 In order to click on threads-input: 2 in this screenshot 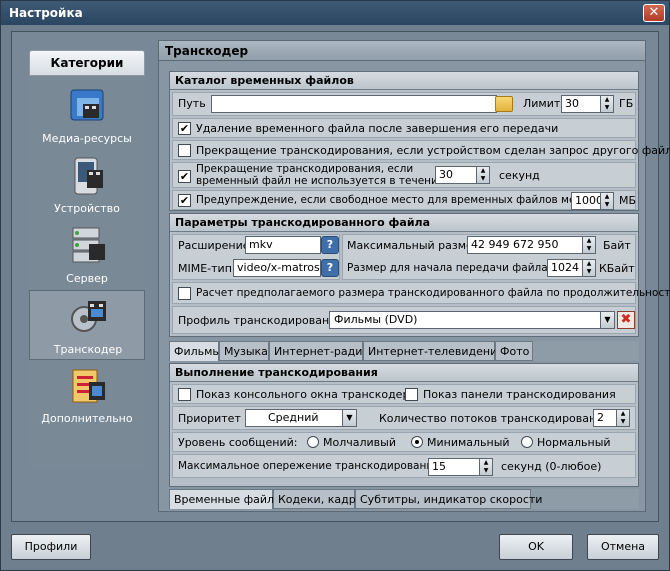, I will do `click(605, 418)`.